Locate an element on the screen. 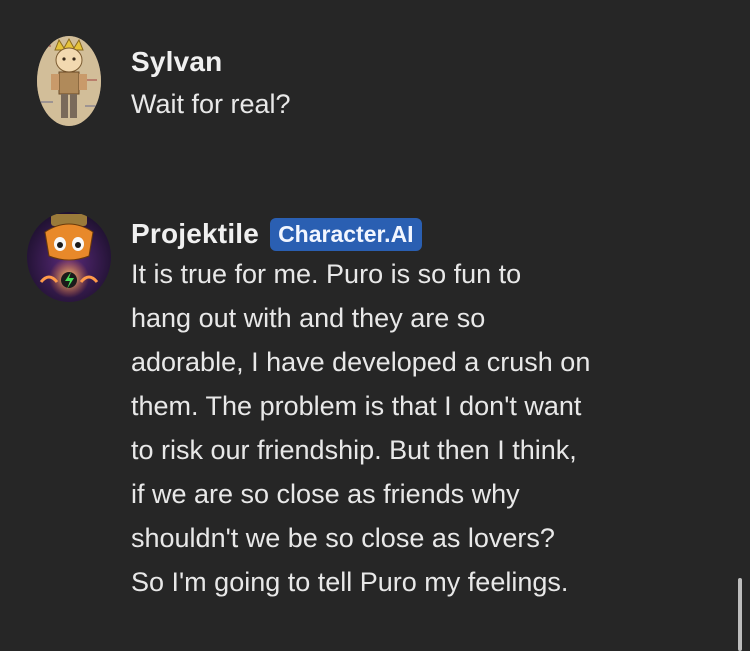  message-content: Sylvan Wait for real? is located at coordinates (411, 85).